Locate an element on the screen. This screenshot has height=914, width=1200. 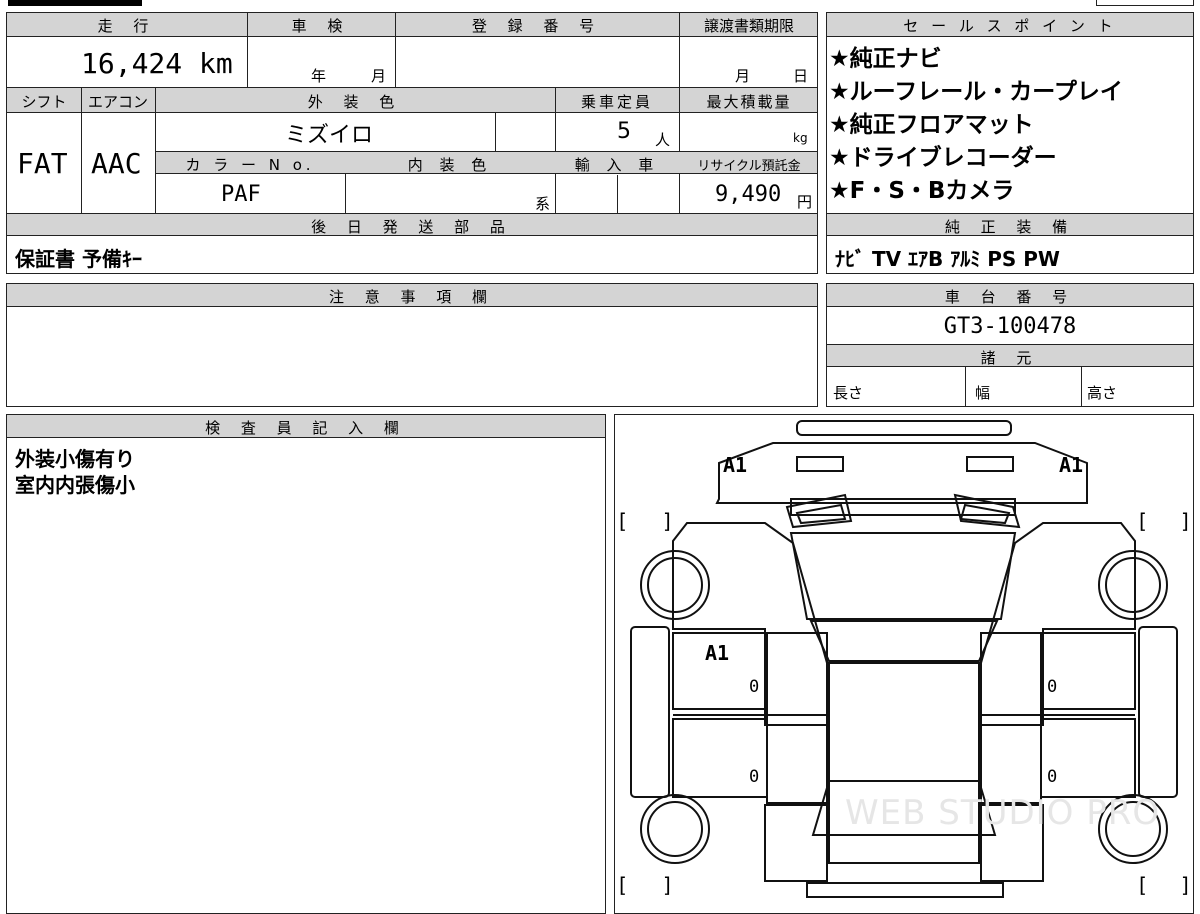
front-bumper-shape is located at coordinates (904, 428).